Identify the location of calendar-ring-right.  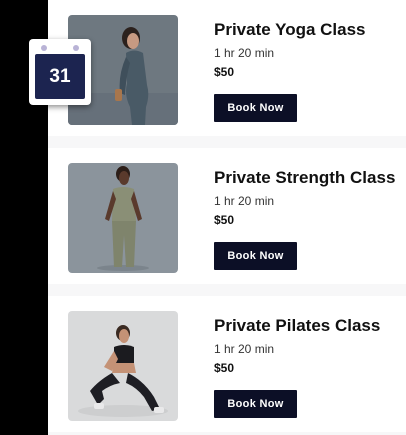
(76, 48).